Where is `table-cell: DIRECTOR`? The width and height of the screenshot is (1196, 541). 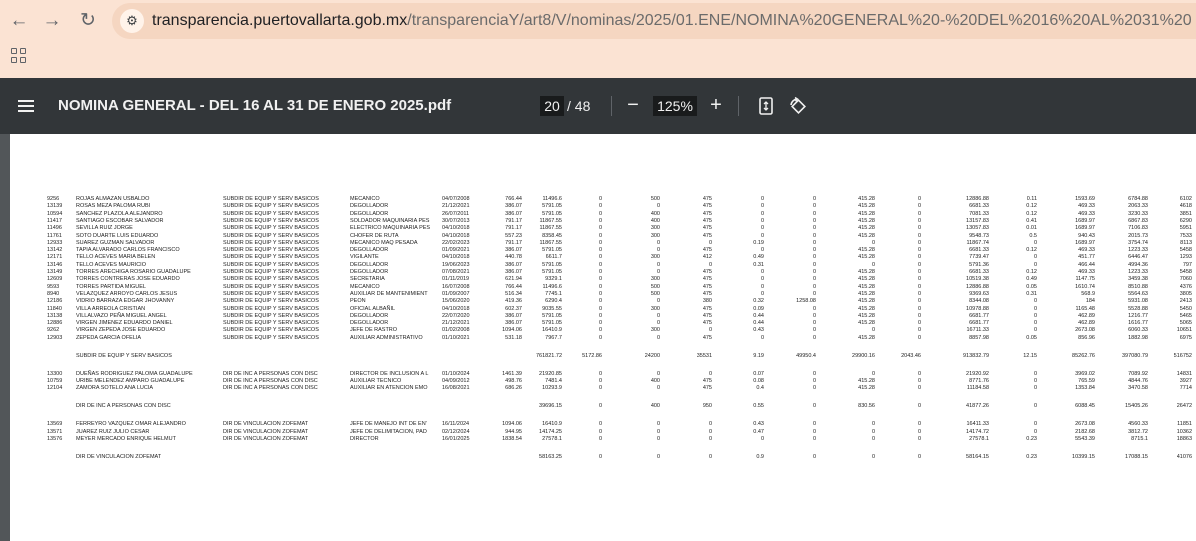
table-cell: DIRECTOR is located at coordinates (364, 438).